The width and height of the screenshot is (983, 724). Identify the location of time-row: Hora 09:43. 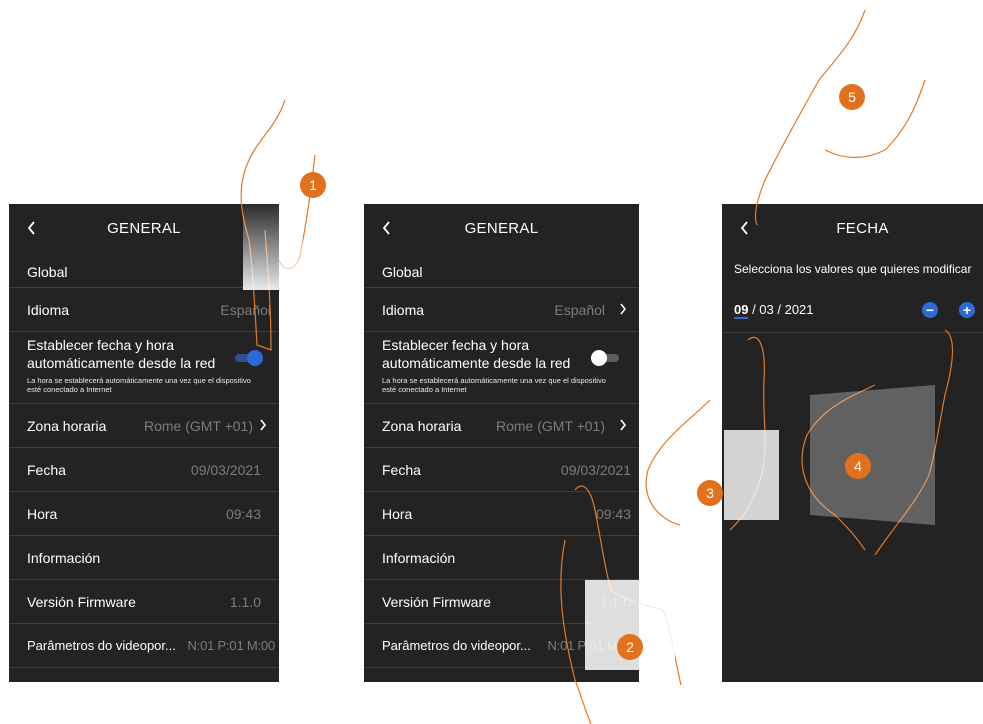
(144, 514).